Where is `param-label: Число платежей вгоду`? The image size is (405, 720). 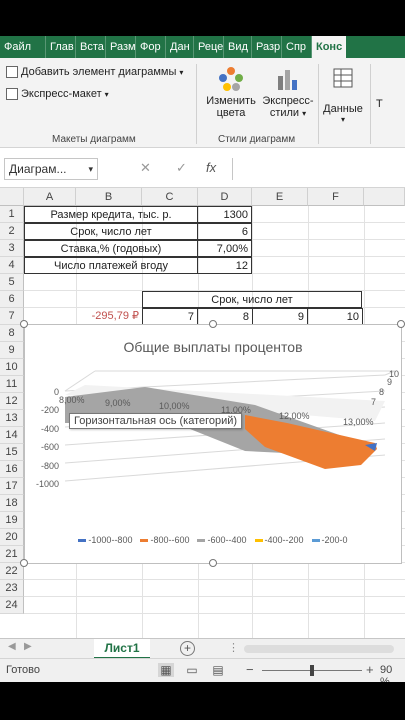 param-label: Число платежей вгоду is located at coordinates (111, 265).